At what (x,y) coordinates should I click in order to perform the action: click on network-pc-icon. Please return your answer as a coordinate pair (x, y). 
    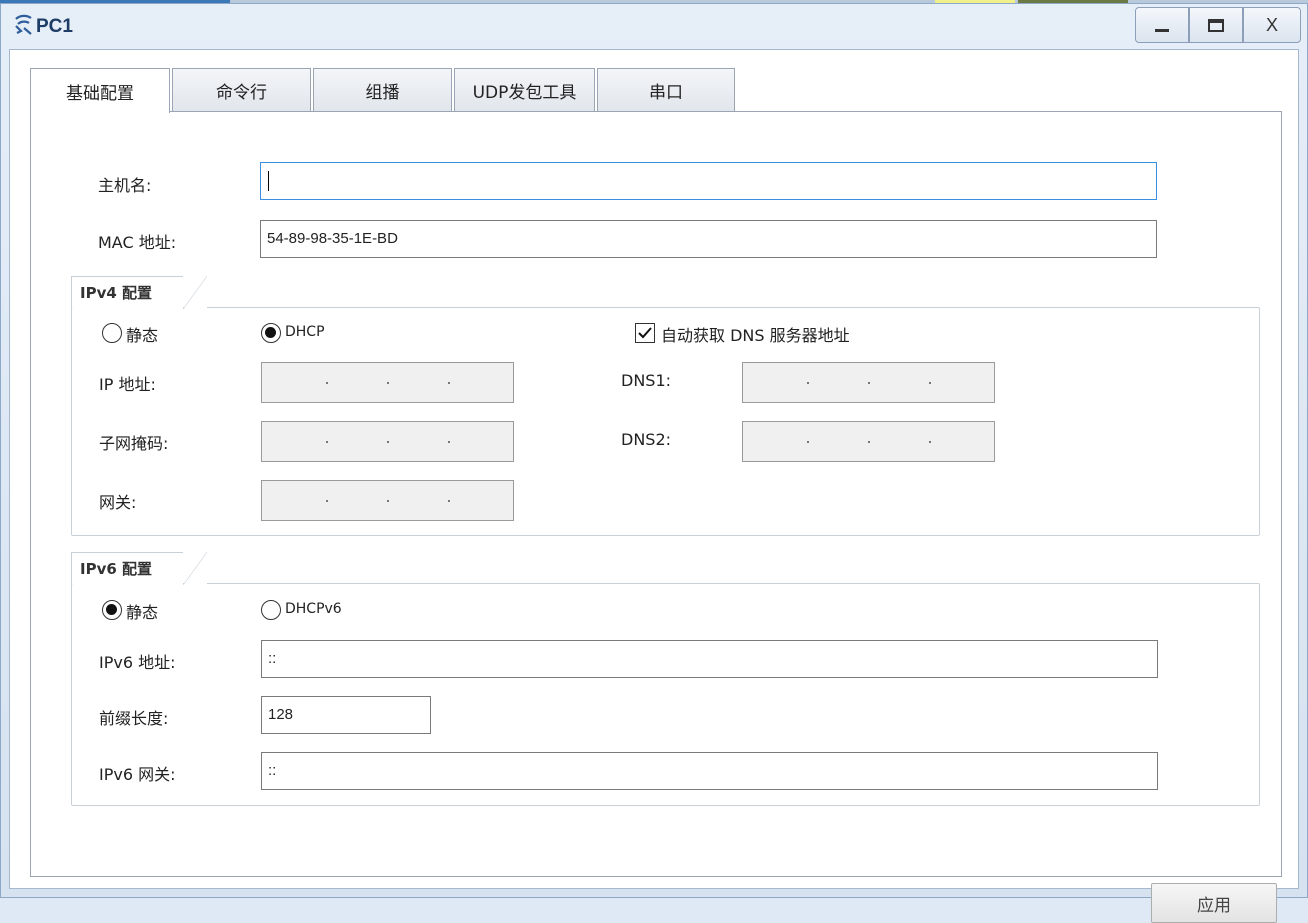
    Looking at the image, I should click on (24, 25).